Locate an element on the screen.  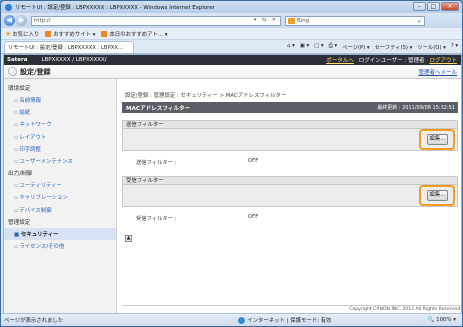
logout-link: ログアウト is located at coordinates (443, 60).